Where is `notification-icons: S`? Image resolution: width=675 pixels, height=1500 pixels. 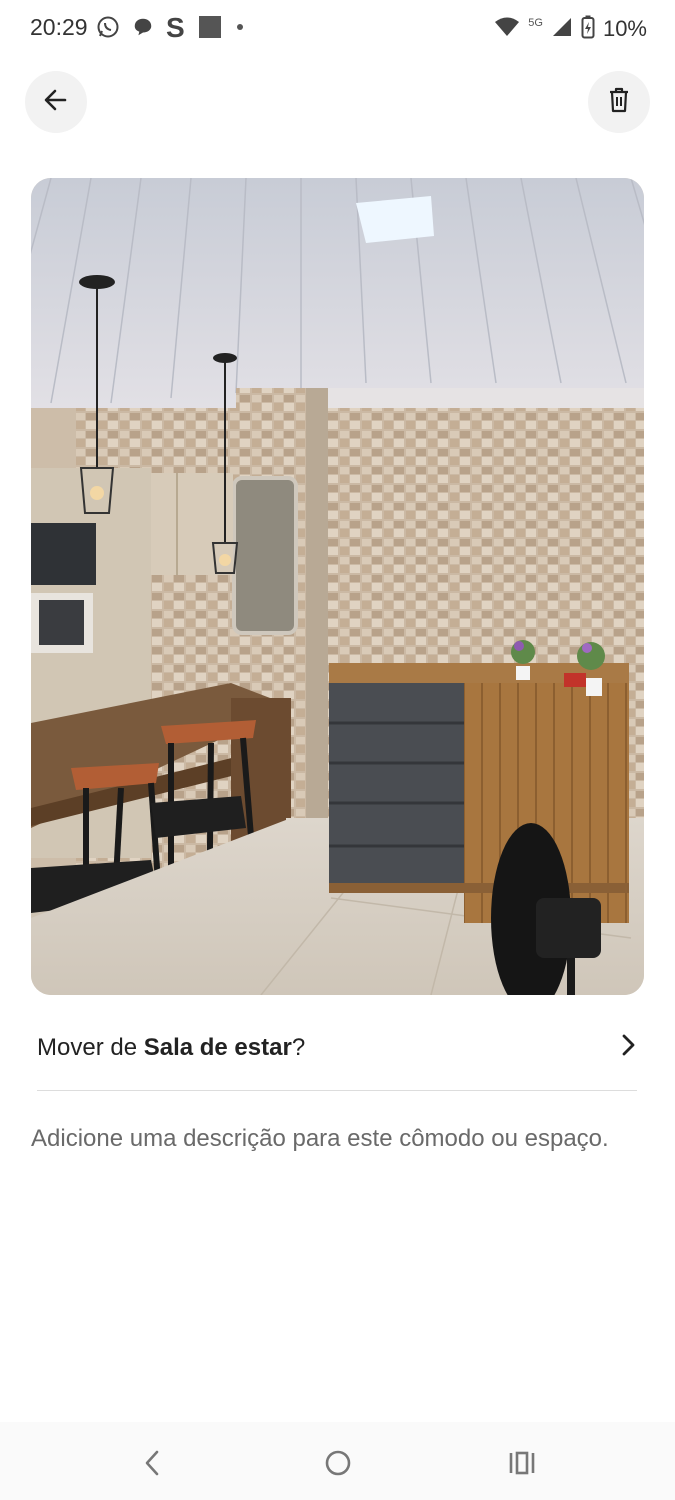
notification-icons: S is located at coordinates (171, 28).